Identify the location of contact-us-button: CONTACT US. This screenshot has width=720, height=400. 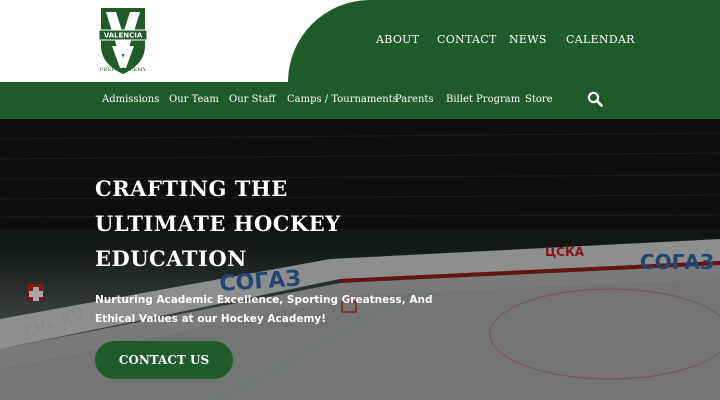
(164, 360).